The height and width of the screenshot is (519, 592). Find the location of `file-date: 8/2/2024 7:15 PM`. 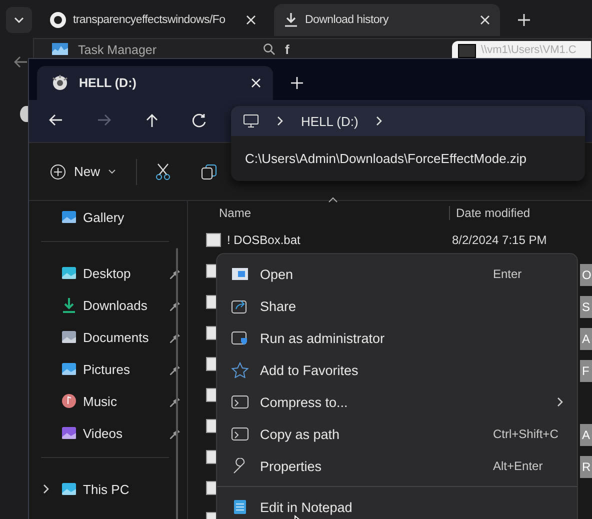

file-date: 8/2/2024 7:15 PM is located at coordinates (499, 240).